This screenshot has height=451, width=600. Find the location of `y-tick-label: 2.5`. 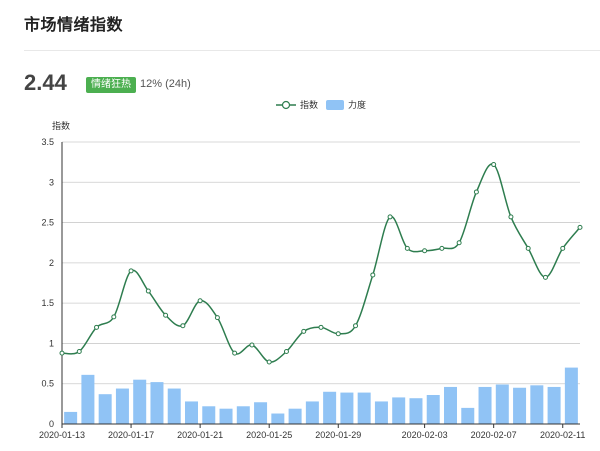

y-tick-label: 2.5 is located at coordinates (47, 223).